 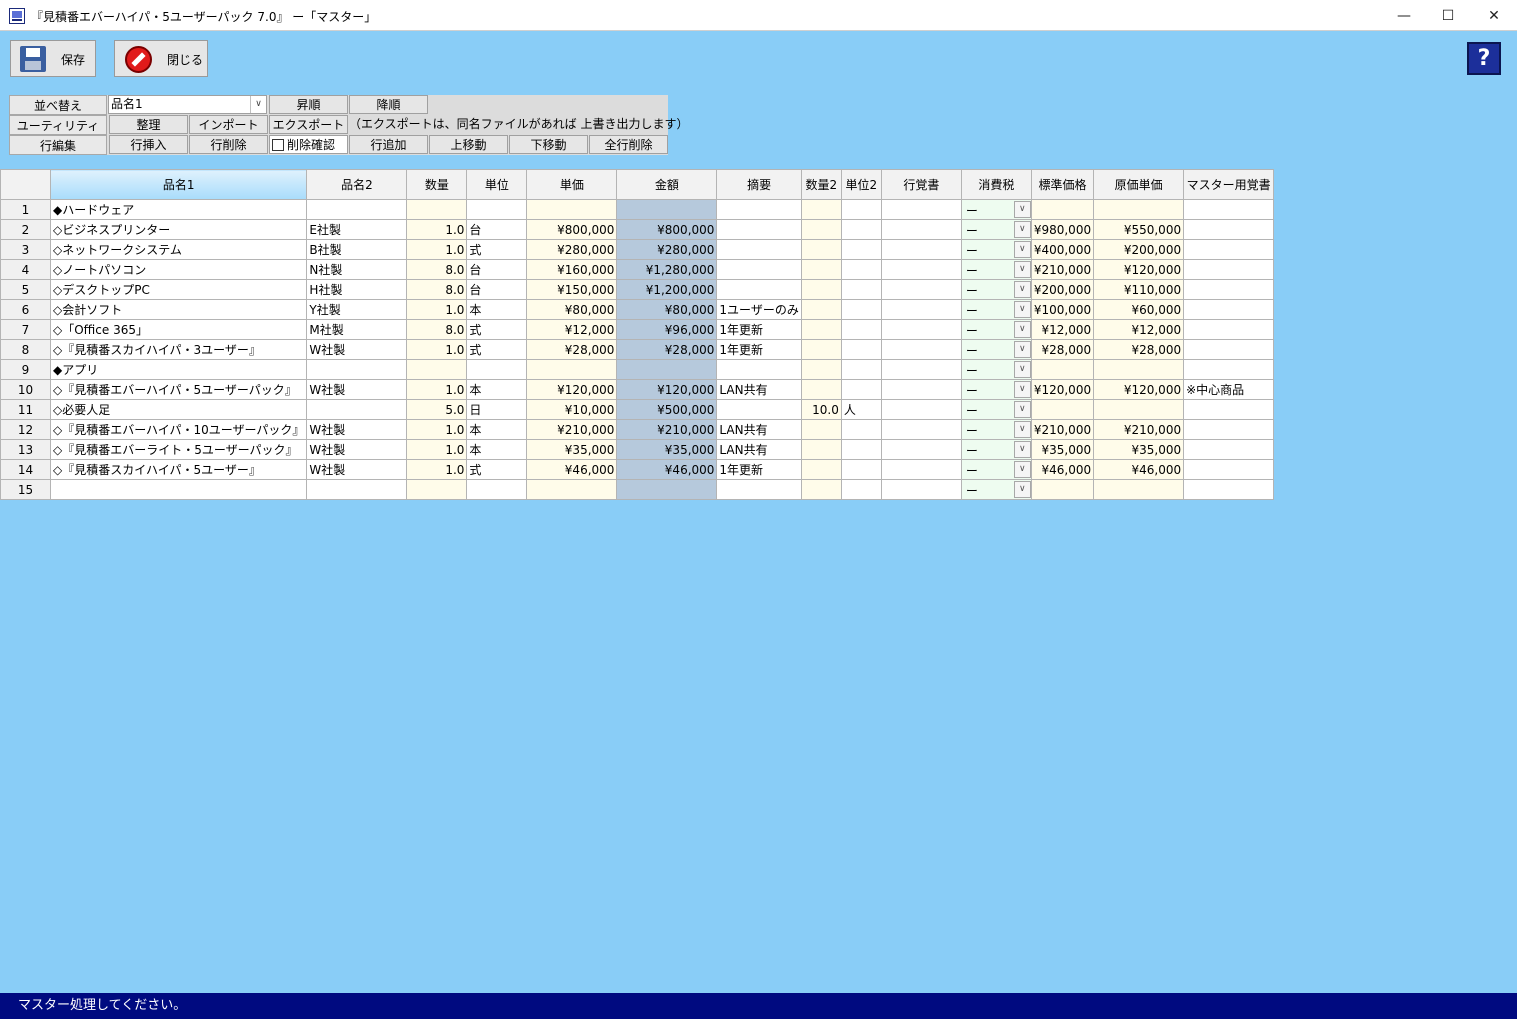 I want to click on row-number: 11, so click(x=25, y=409).